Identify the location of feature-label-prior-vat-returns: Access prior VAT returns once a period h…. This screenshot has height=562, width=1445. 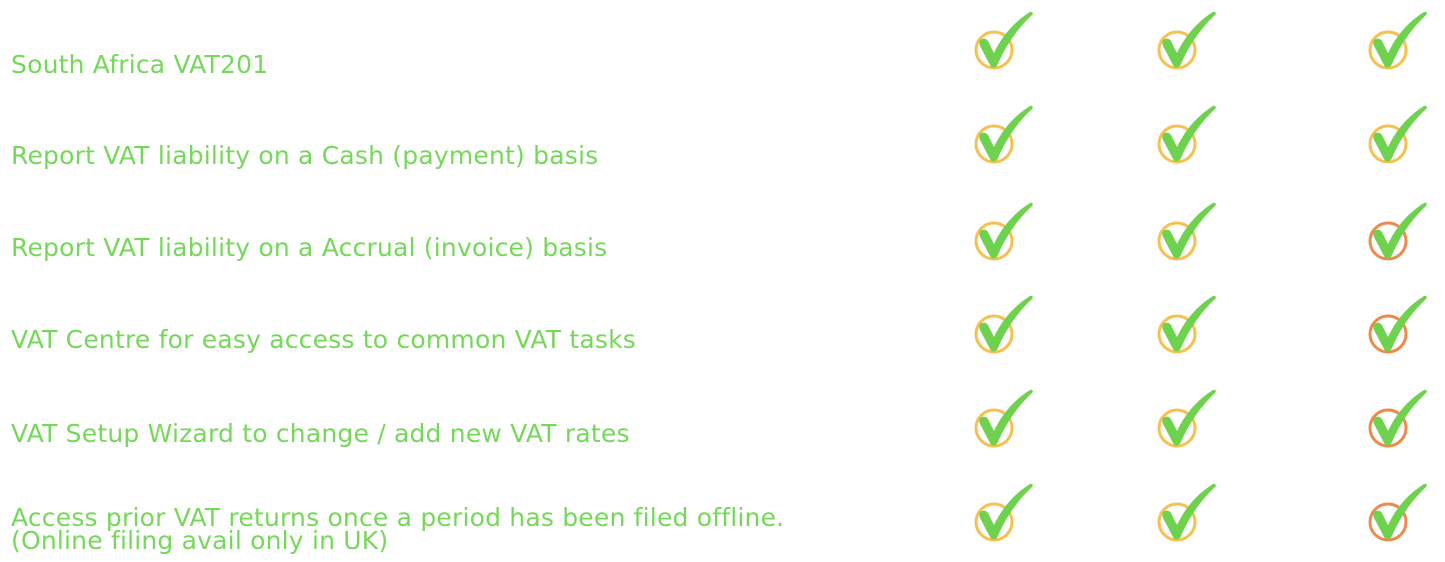
(397, 530).